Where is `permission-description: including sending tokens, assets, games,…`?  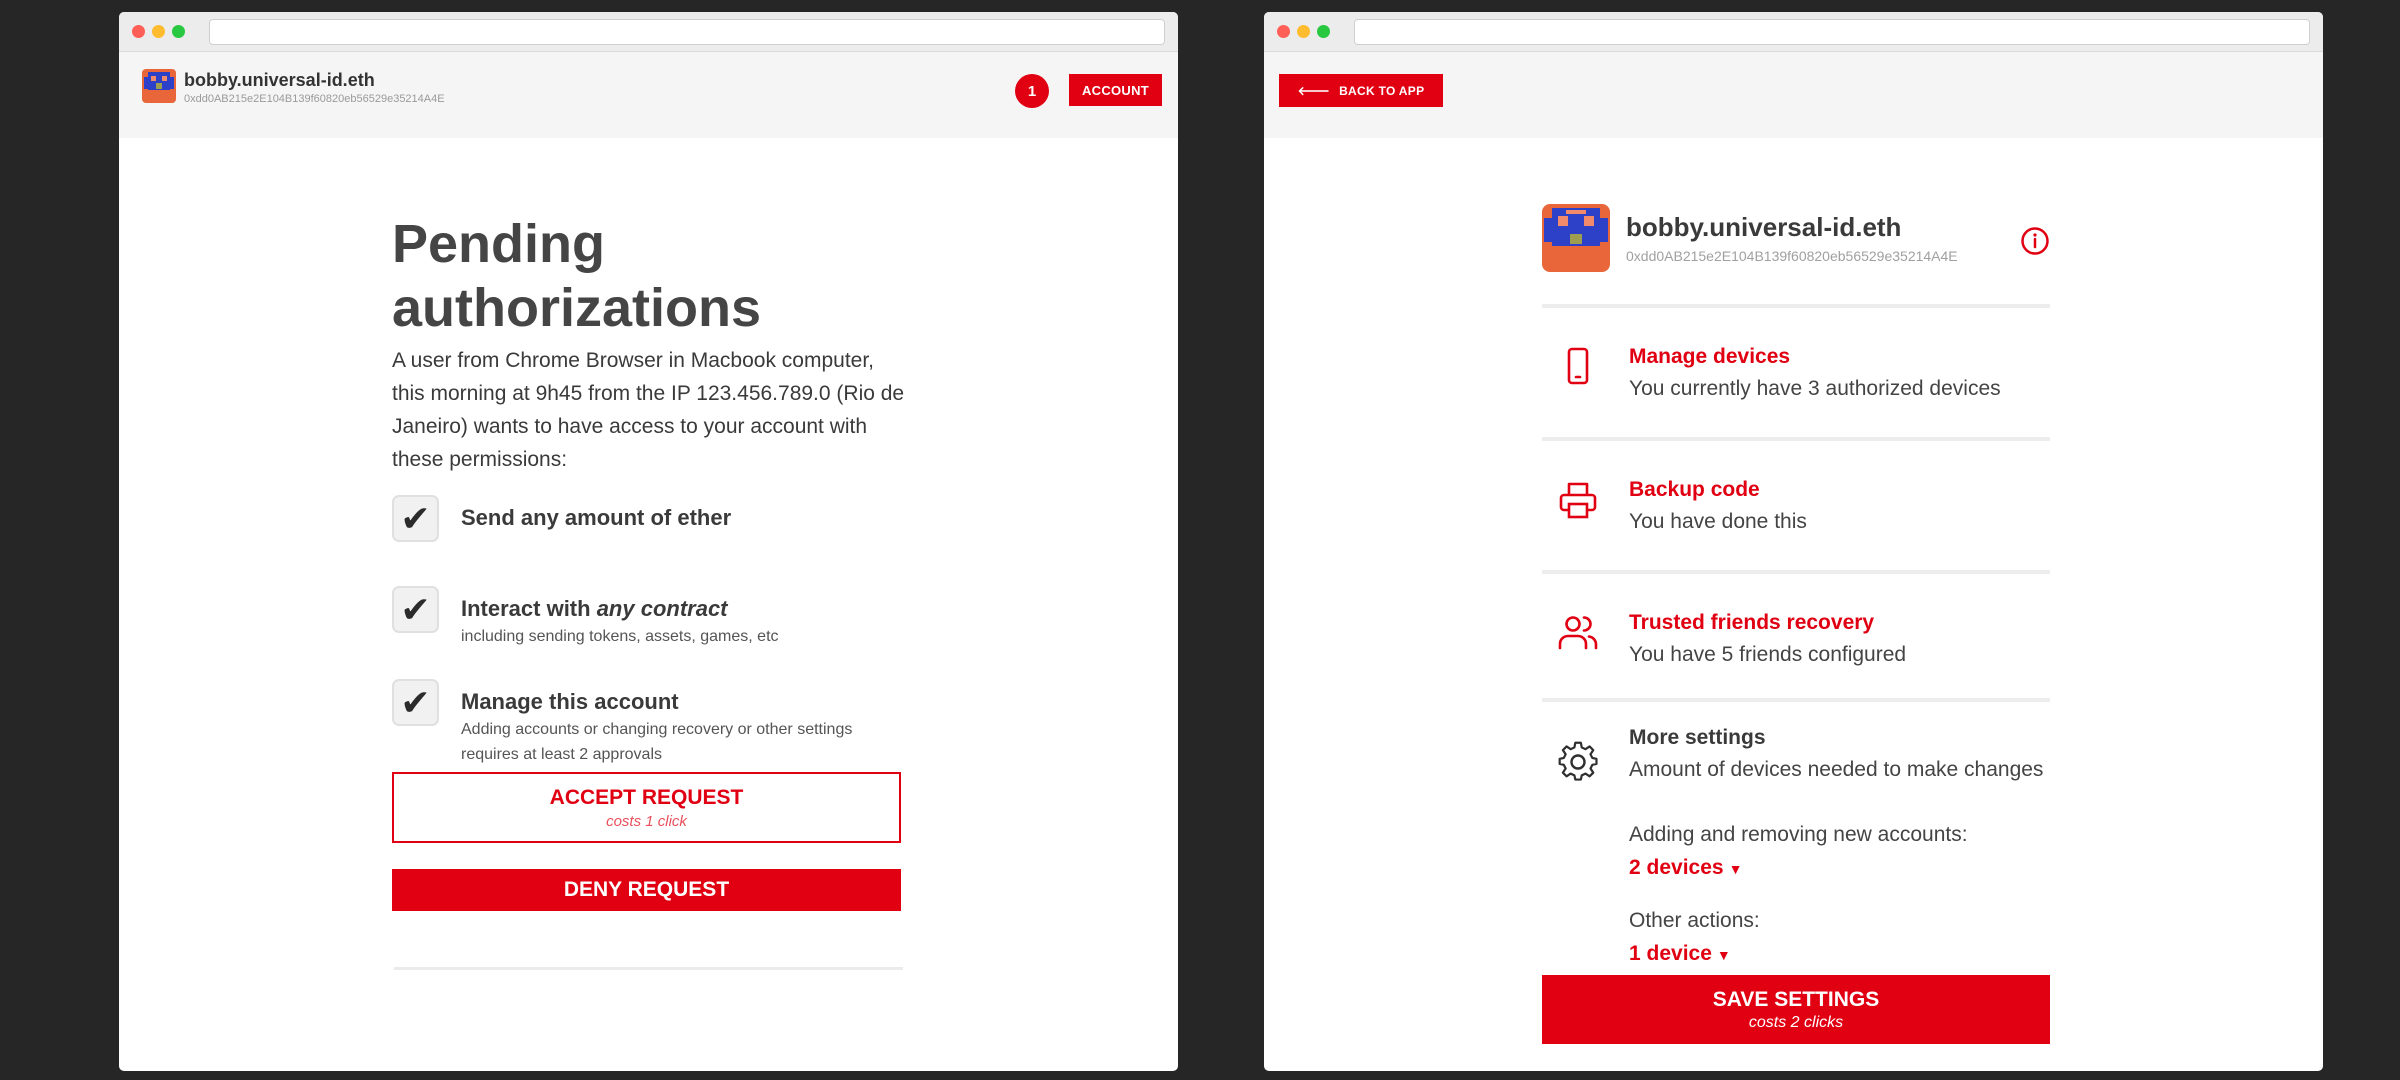
permission-description: including sending tokens, assets, games,… is located at coordinates (620, 636).